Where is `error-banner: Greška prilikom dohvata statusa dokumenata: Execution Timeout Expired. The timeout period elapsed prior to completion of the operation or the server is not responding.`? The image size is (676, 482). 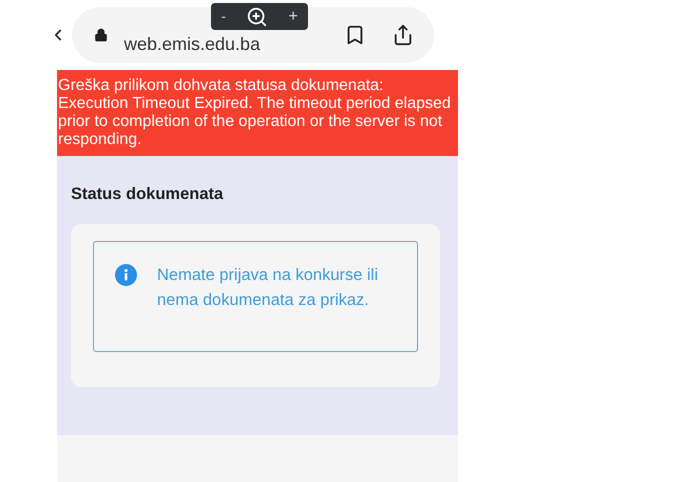 error-banner: Greška prilikom dohvata statusa dokumenata: Execution Timeout Expired. The timeout period elapsed prior to completion of the operation or the server is not responding. is located at coordinates (257, 113).